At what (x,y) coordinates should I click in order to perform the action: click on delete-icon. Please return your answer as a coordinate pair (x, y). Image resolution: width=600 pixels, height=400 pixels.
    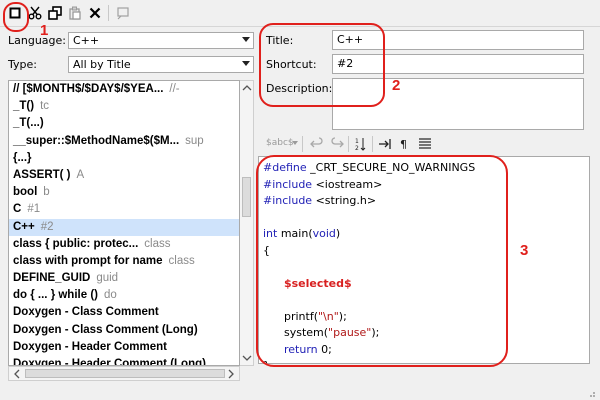
    Looking at the image, I should click on (95, 13).